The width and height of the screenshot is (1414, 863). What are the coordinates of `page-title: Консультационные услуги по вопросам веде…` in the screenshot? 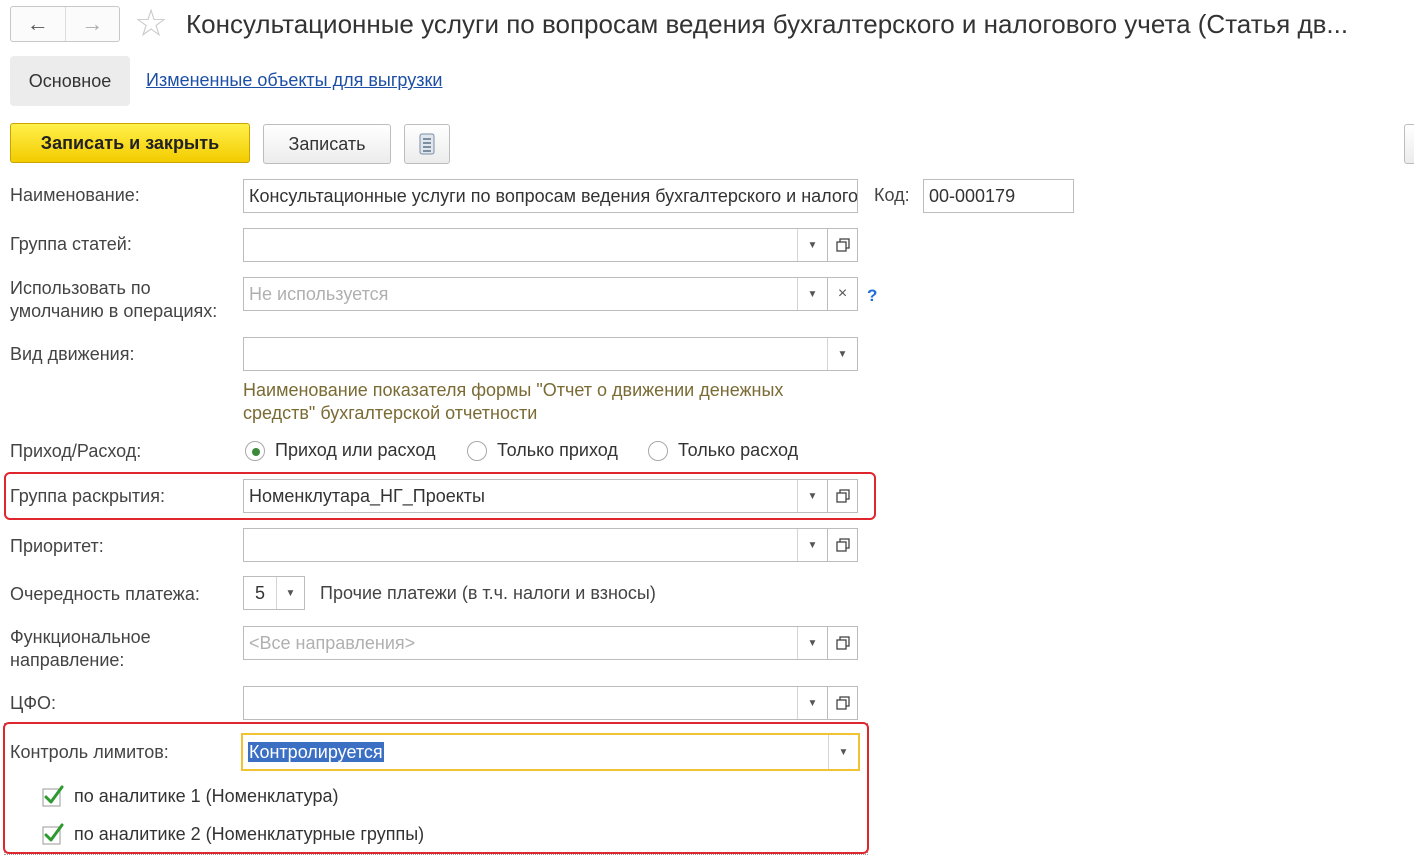 It's located at (767, 24).